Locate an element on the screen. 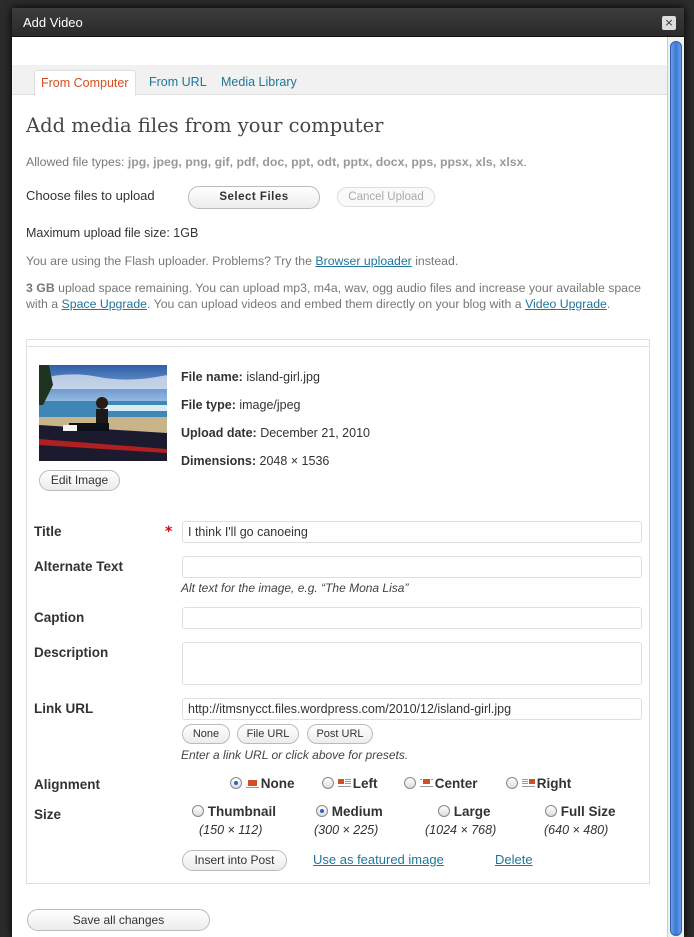 Image resolution: width=694 pixels, height=937 pixels. align-none-radio is located at coordinates (236, 783).